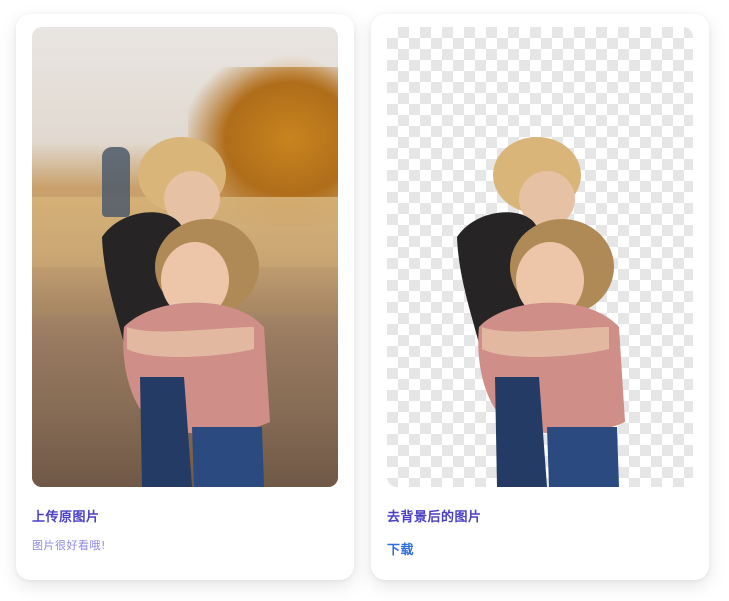  Describe the element at coordinates (66, 517) in the screenshot. I see `original-card-title: 上传原图片` at that location.